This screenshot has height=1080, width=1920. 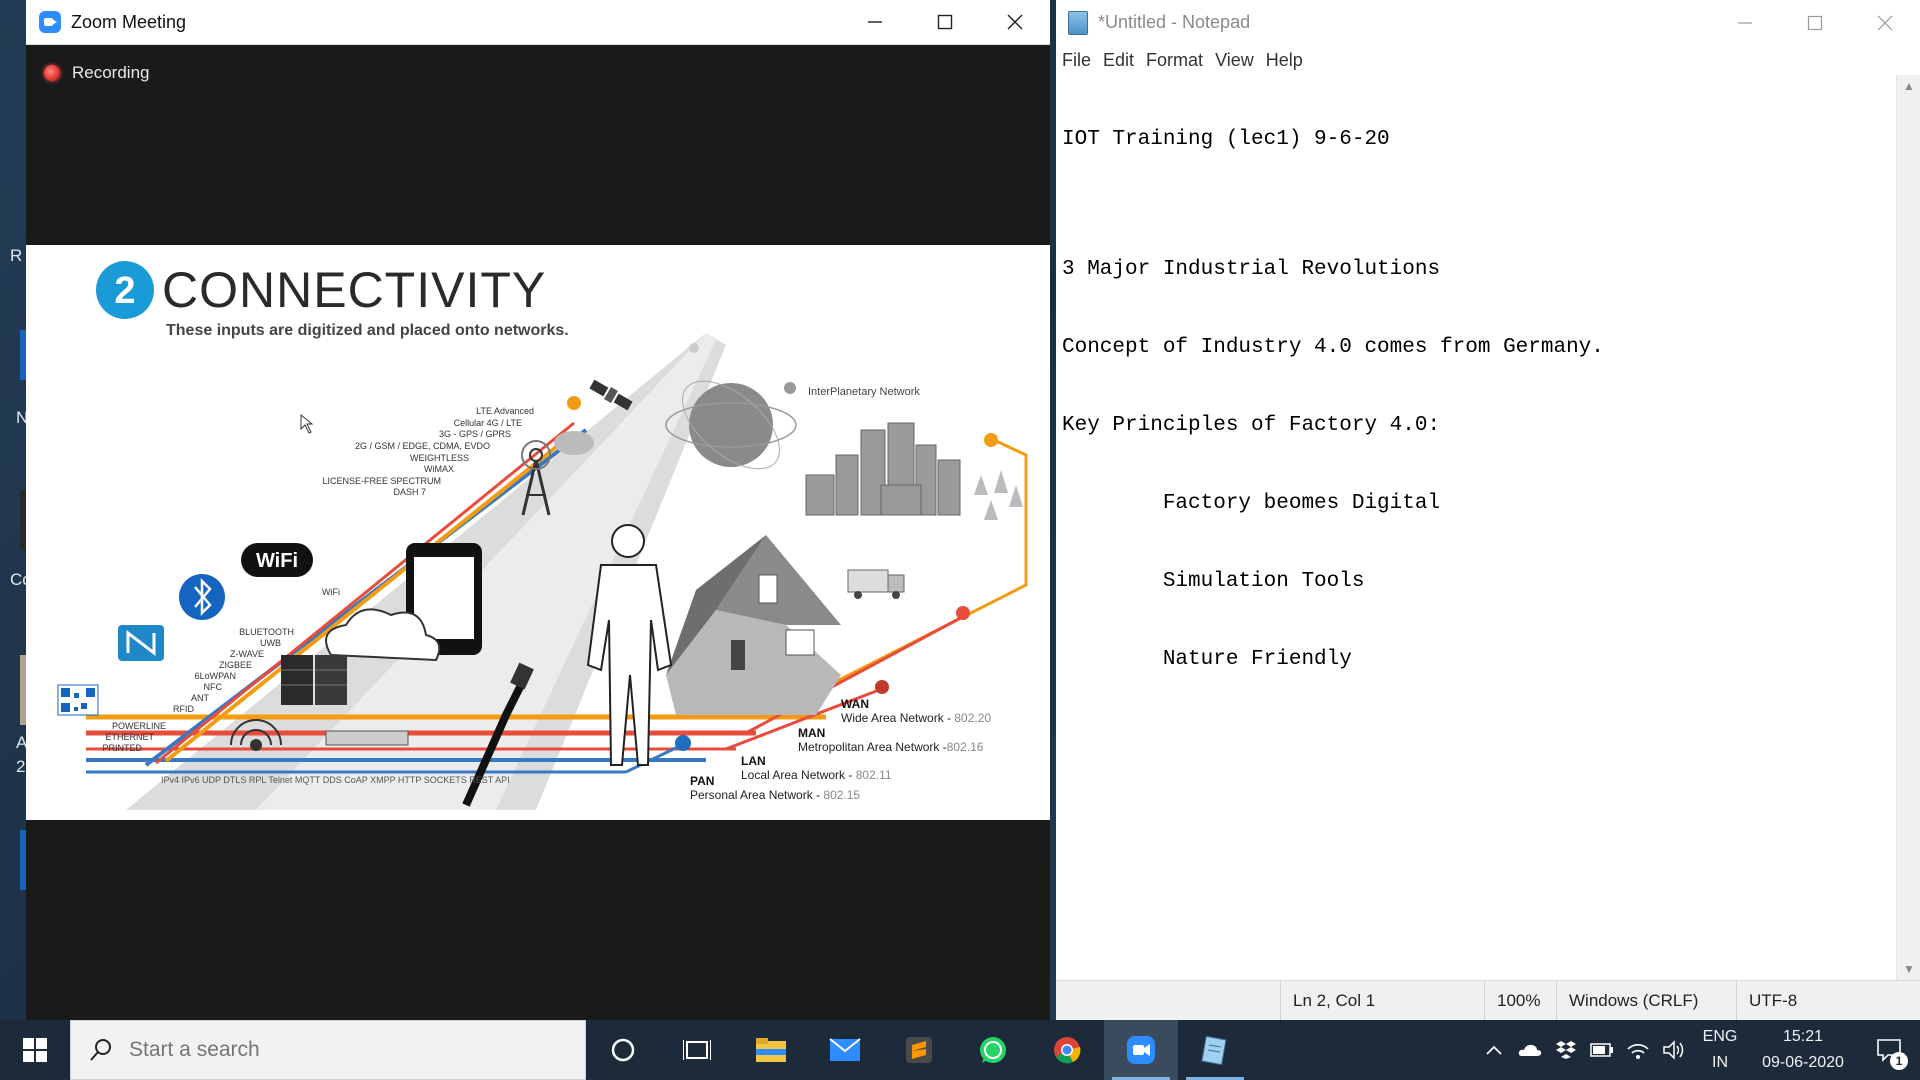 What do you see at coordinates (247, 654) in the screenshot?
I see `short-range-item: Z-WAVE` at bounding box center [247, 654].